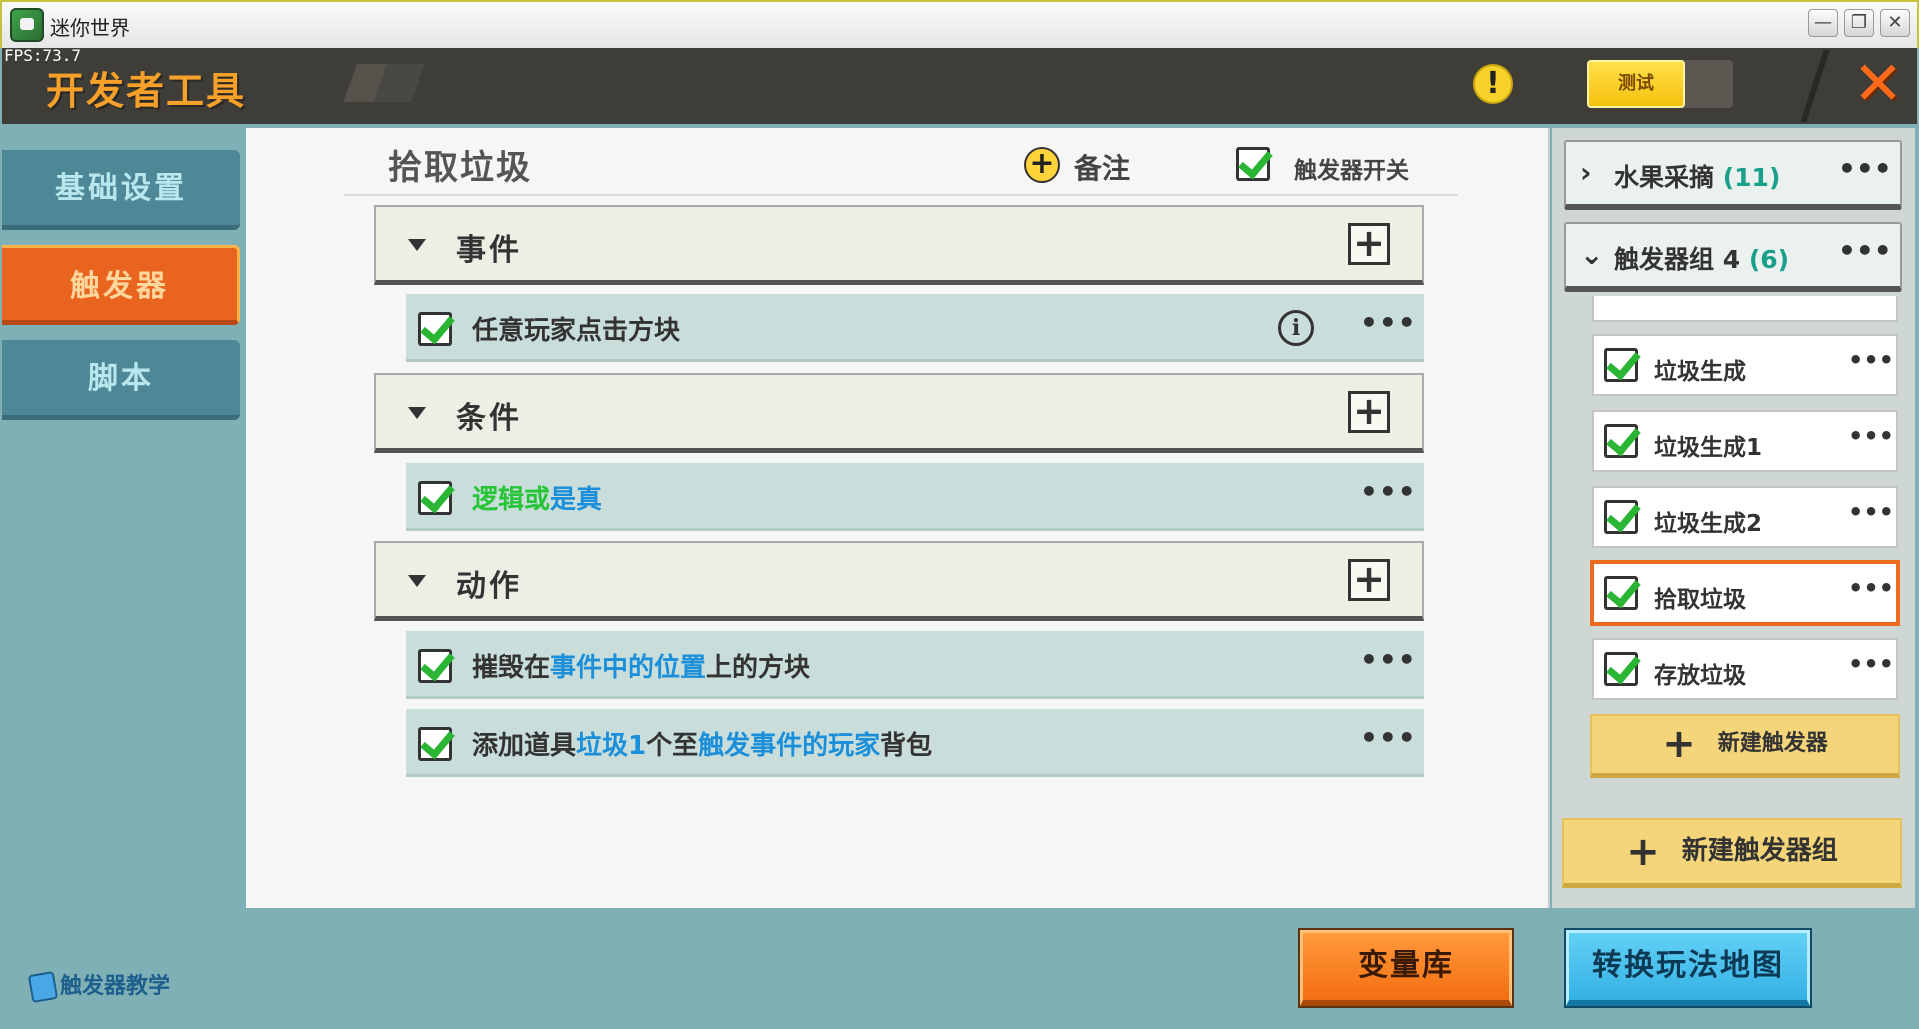 The image size is (1919, 1029). Describe the element at coordinates (1745, 309) in the screenshot. I see `list-item` at that location.